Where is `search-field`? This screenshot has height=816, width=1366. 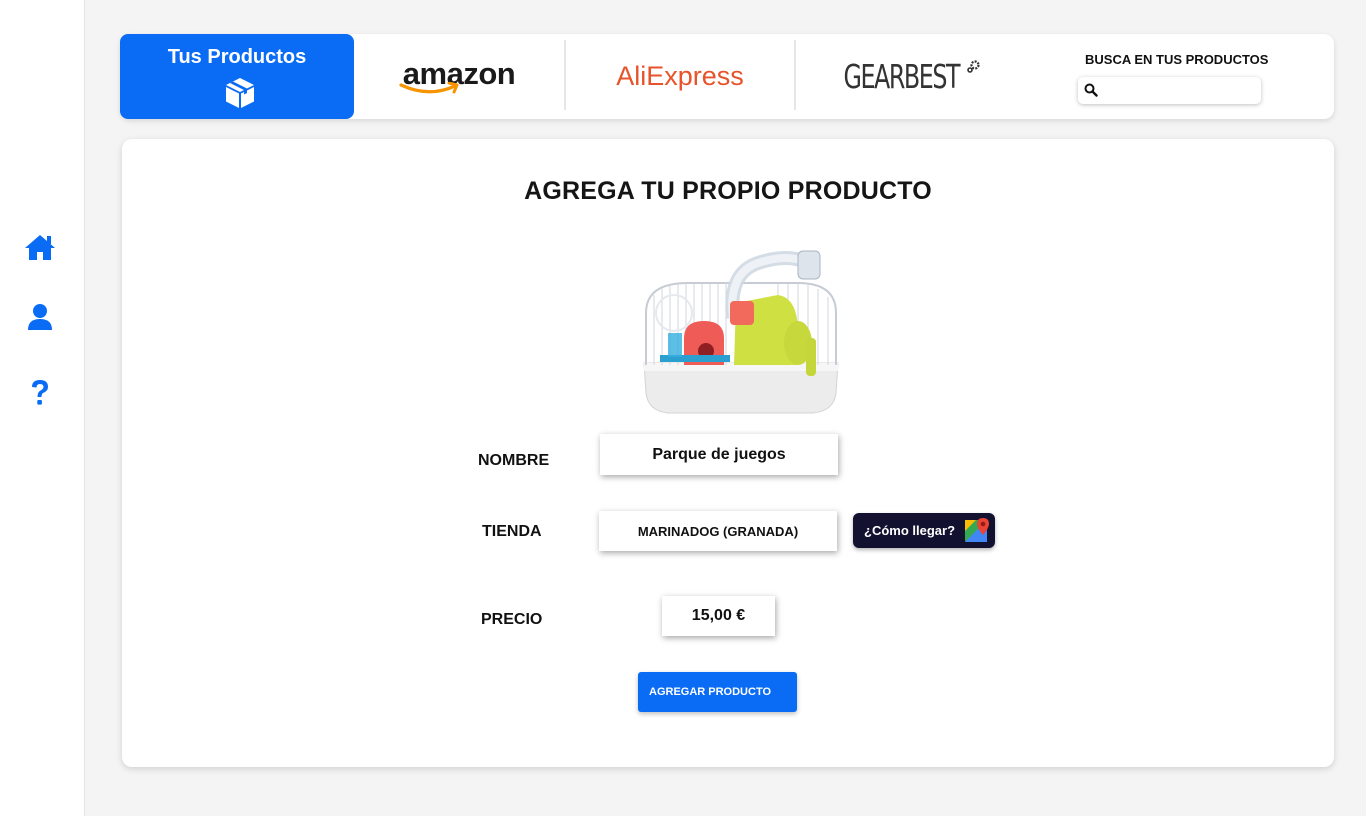
search-field is located at coordinates (1169, 90).